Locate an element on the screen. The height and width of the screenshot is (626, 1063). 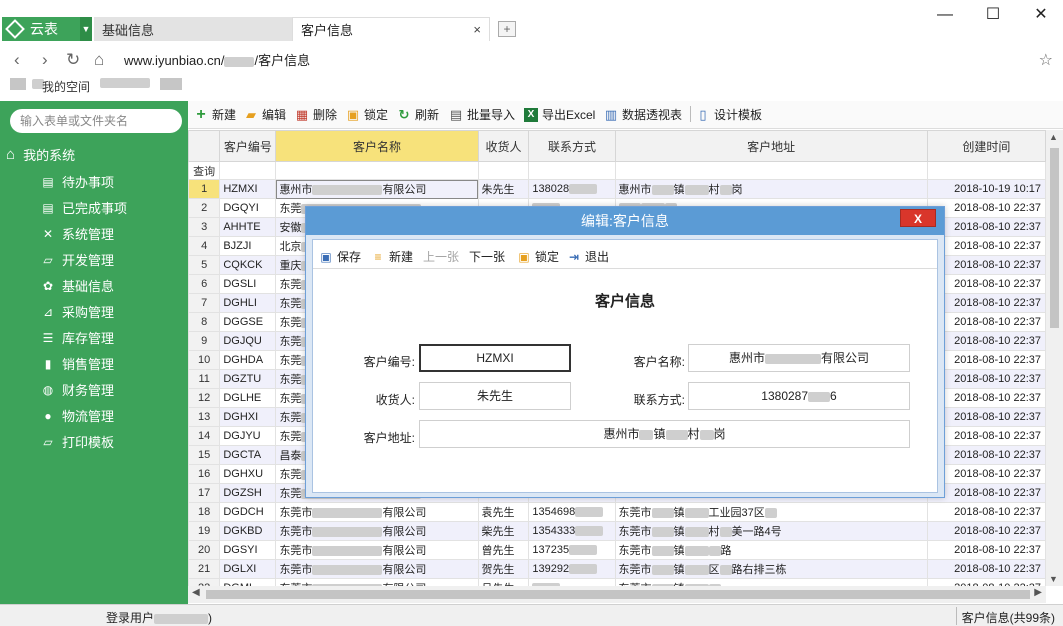
row-number: 2 is located at coordinates (204, 208).